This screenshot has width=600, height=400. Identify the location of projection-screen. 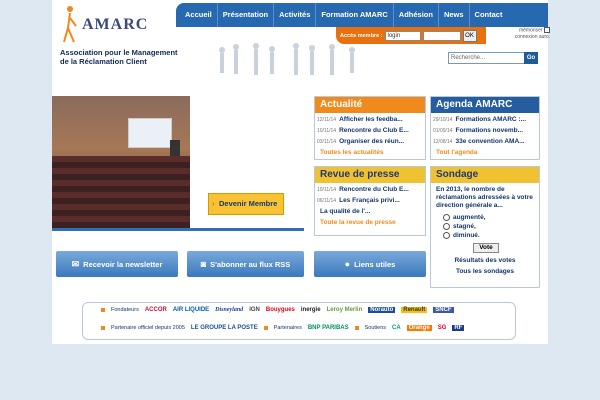
(150, 133).